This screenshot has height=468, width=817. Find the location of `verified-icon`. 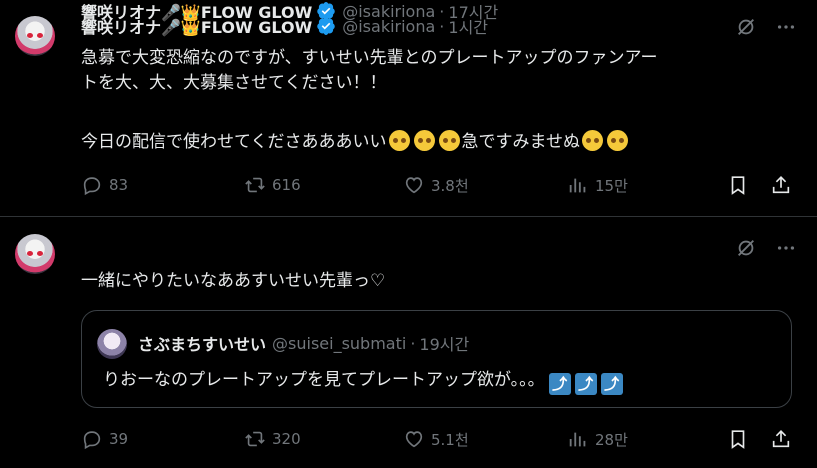

verified-icon is located at coordinates (326, 11).